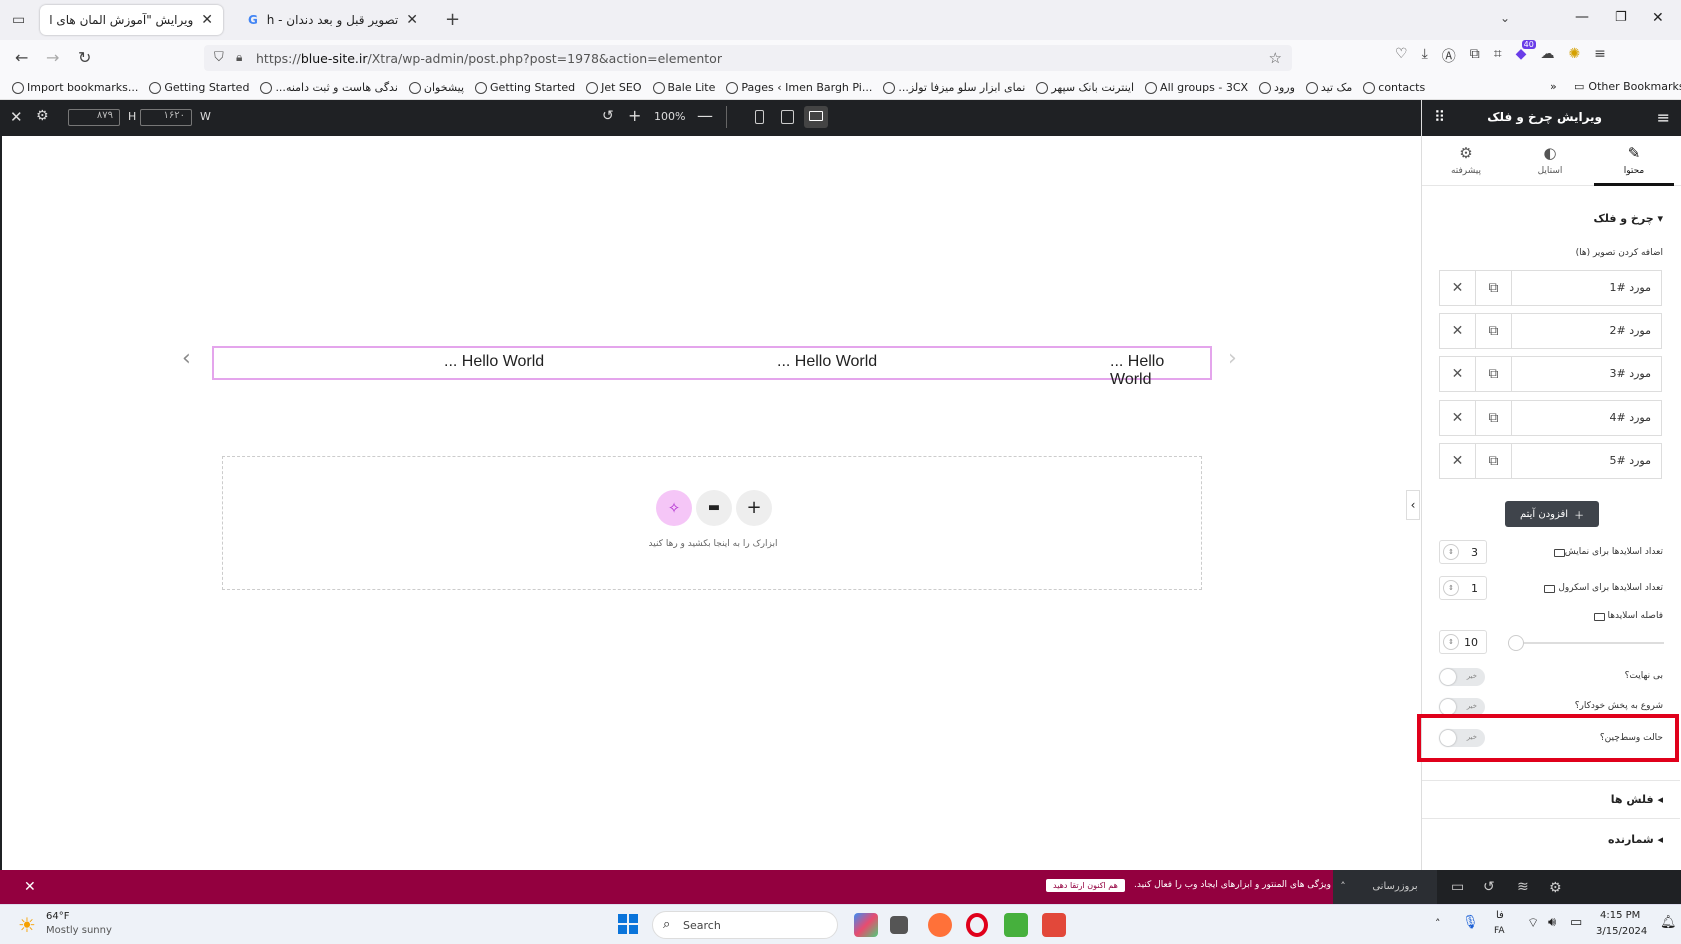 Image resolution: width=1681 pixels, height=944 pixels. I want to click on taskbar-search: ⌕ Search, so click(745, 925).